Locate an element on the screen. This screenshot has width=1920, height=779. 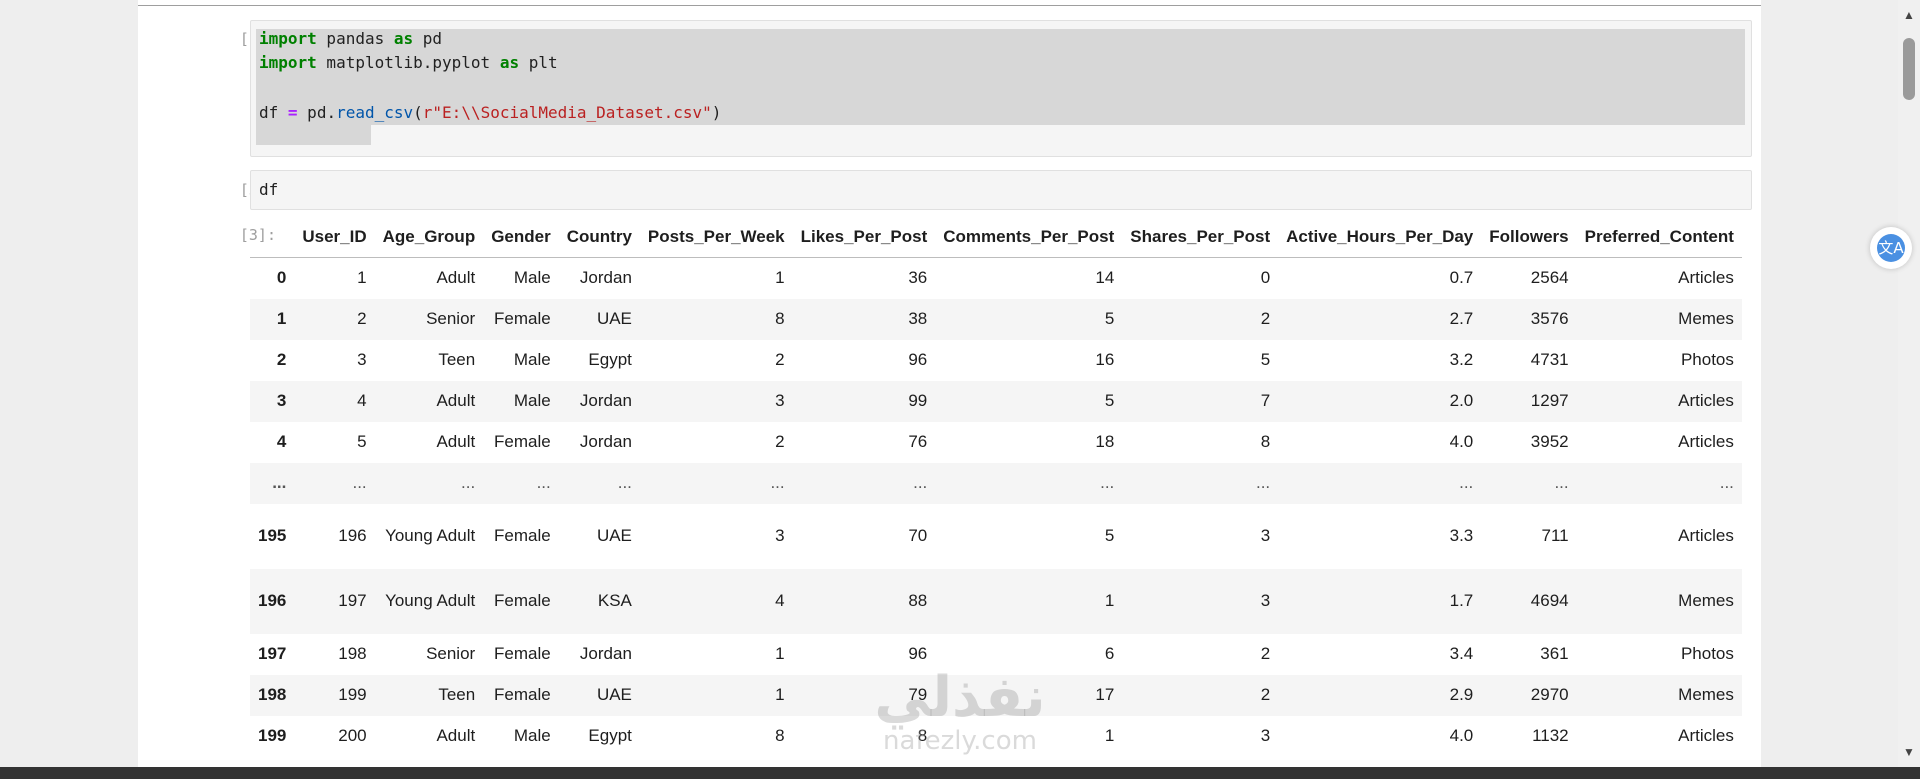
row-index: 199 is located at coordinates (272, 735).